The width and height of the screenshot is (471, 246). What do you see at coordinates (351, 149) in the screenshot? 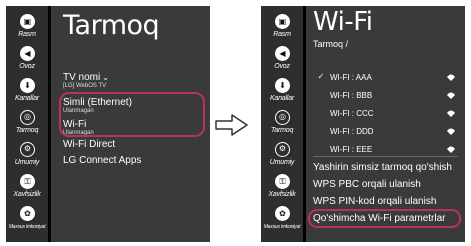
I see `wifi-network-name: WI-FI : EEE` at bounding box center [351, 149].